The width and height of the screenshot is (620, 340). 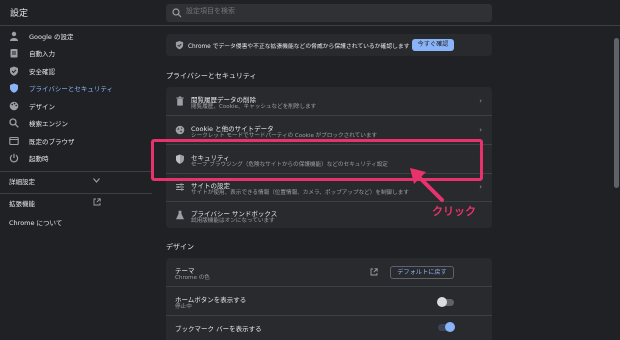 I want to click on browser-icon, so click(x=14, y=141).